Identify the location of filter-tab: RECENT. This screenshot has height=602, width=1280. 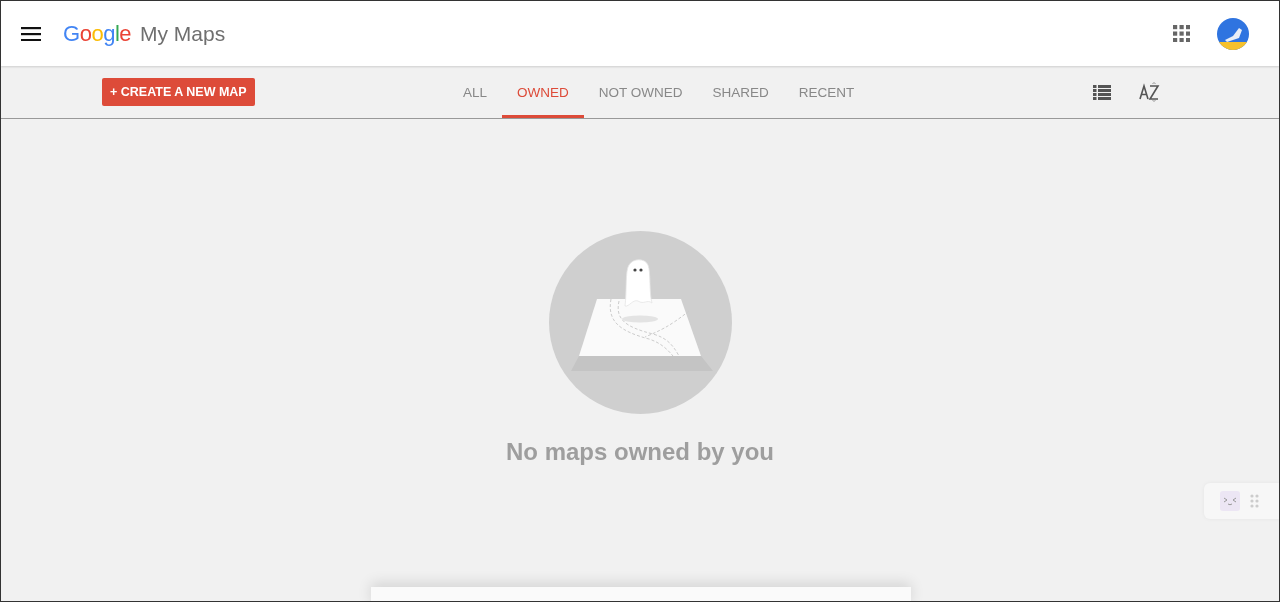
(826, 92).